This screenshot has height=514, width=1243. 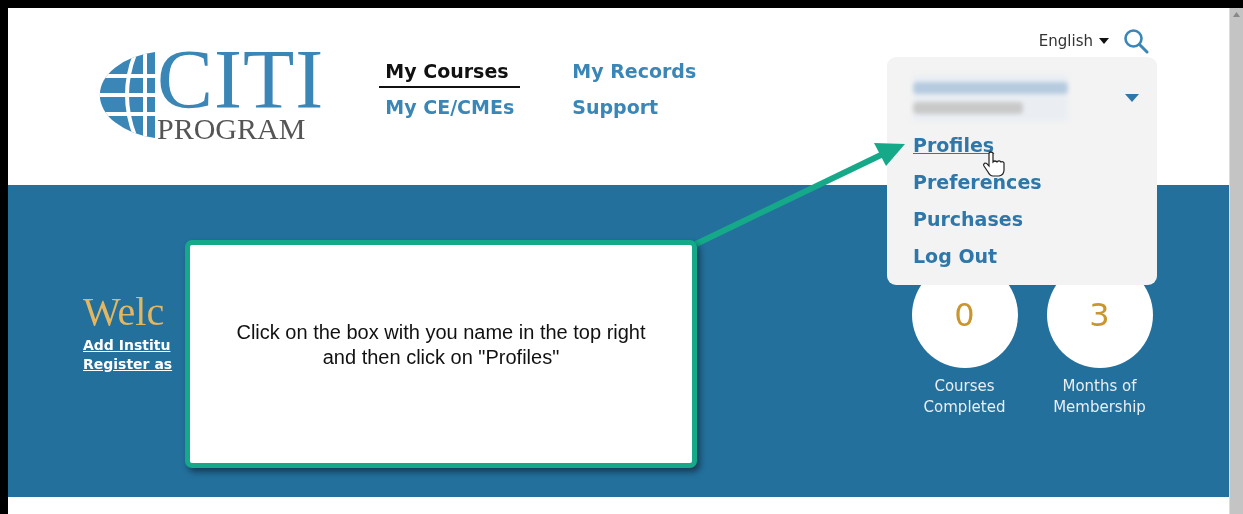 What do you see at coordinates (1104, 41) in the screenshot?
I see `caret-icon` at bounding box center [1104, 41].